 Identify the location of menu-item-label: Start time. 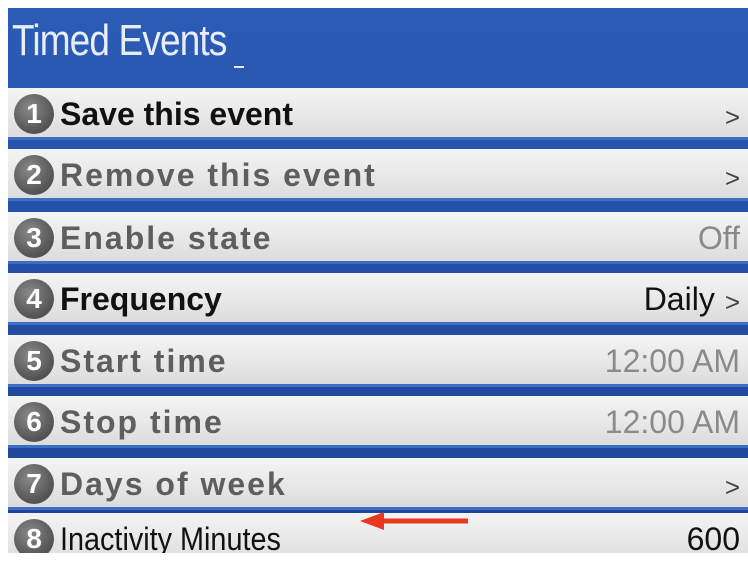
(144, 361).